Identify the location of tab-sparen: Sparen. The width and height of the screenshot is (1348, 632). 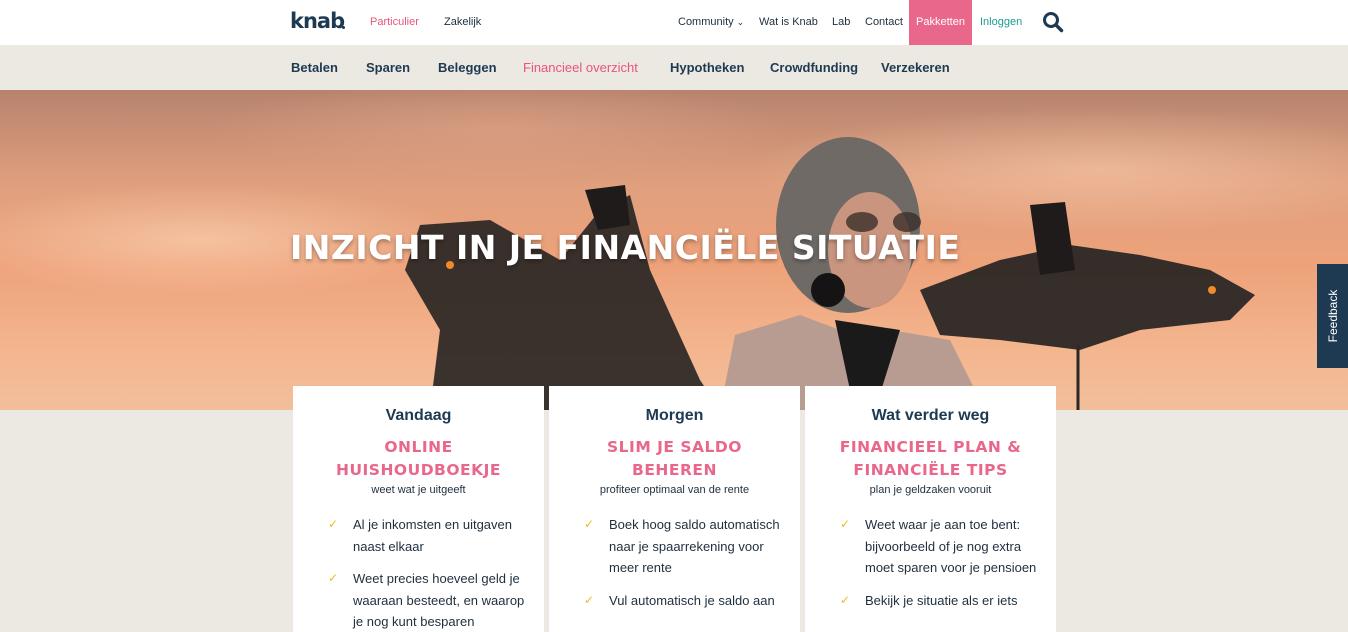
(388, 67).